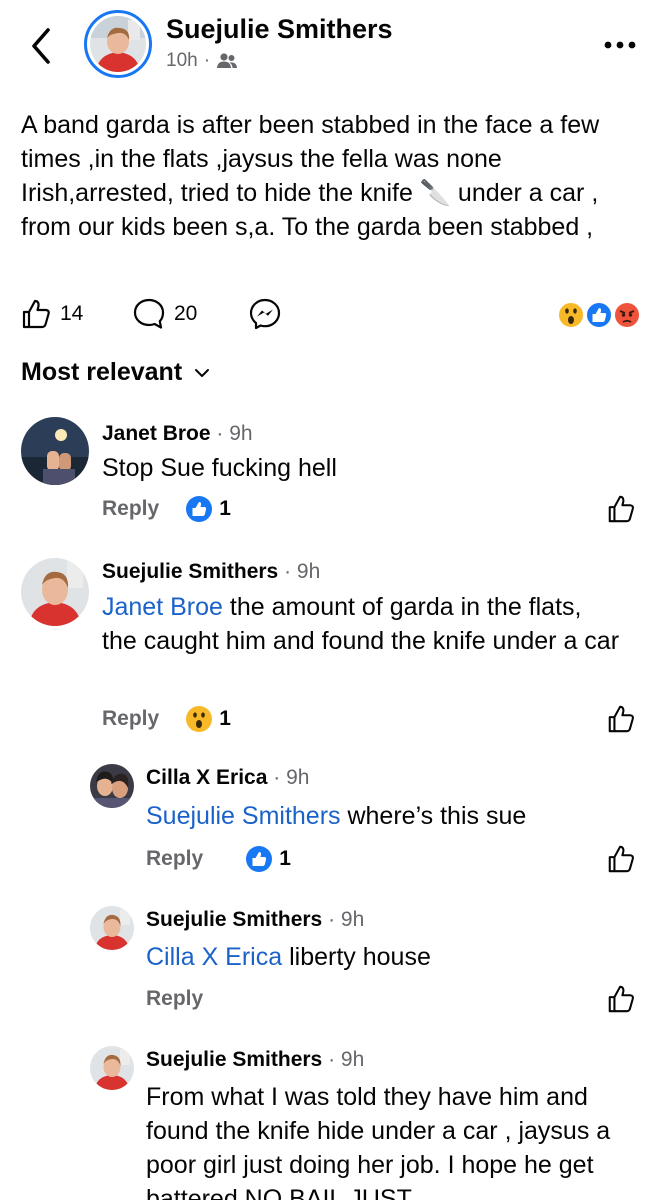 The width and height of the screenshot is (661, 1200). I want to click on commenter-name: Janet Broe · 9h, so click(177, 434).